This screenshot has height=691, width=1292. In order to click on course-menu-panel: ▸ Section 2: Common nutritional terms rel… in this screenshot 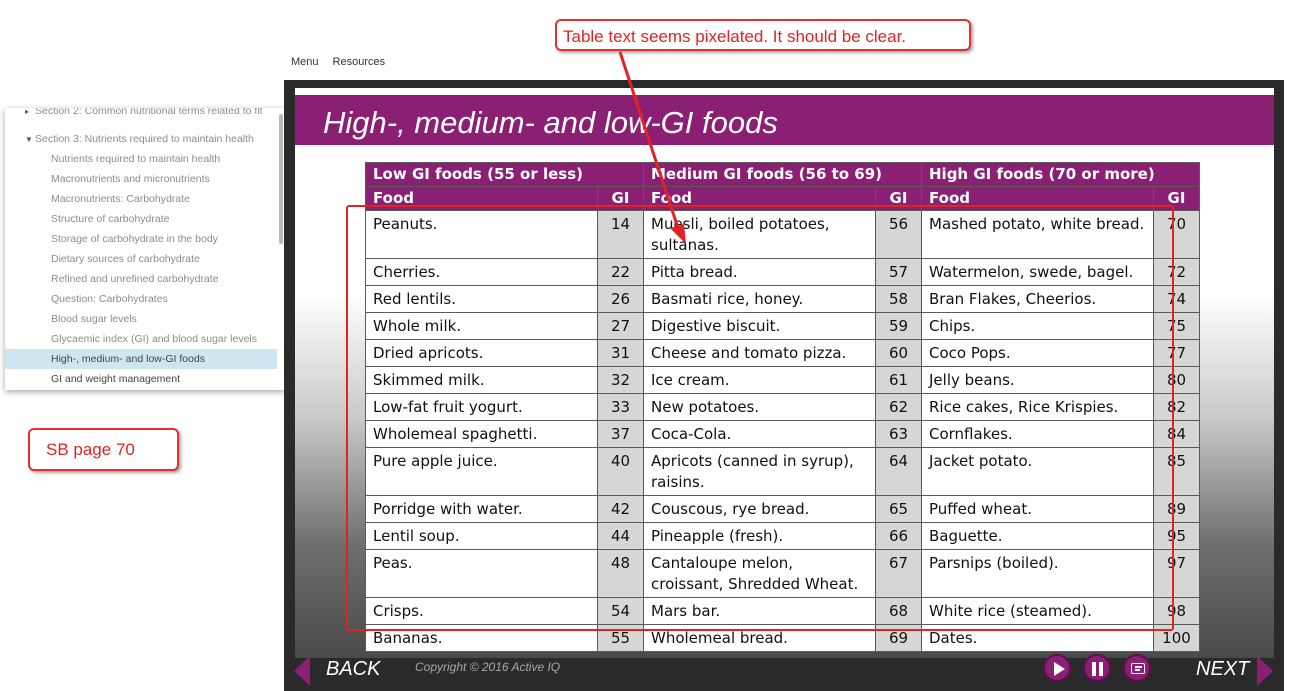, I will do `click(145, 249)`.